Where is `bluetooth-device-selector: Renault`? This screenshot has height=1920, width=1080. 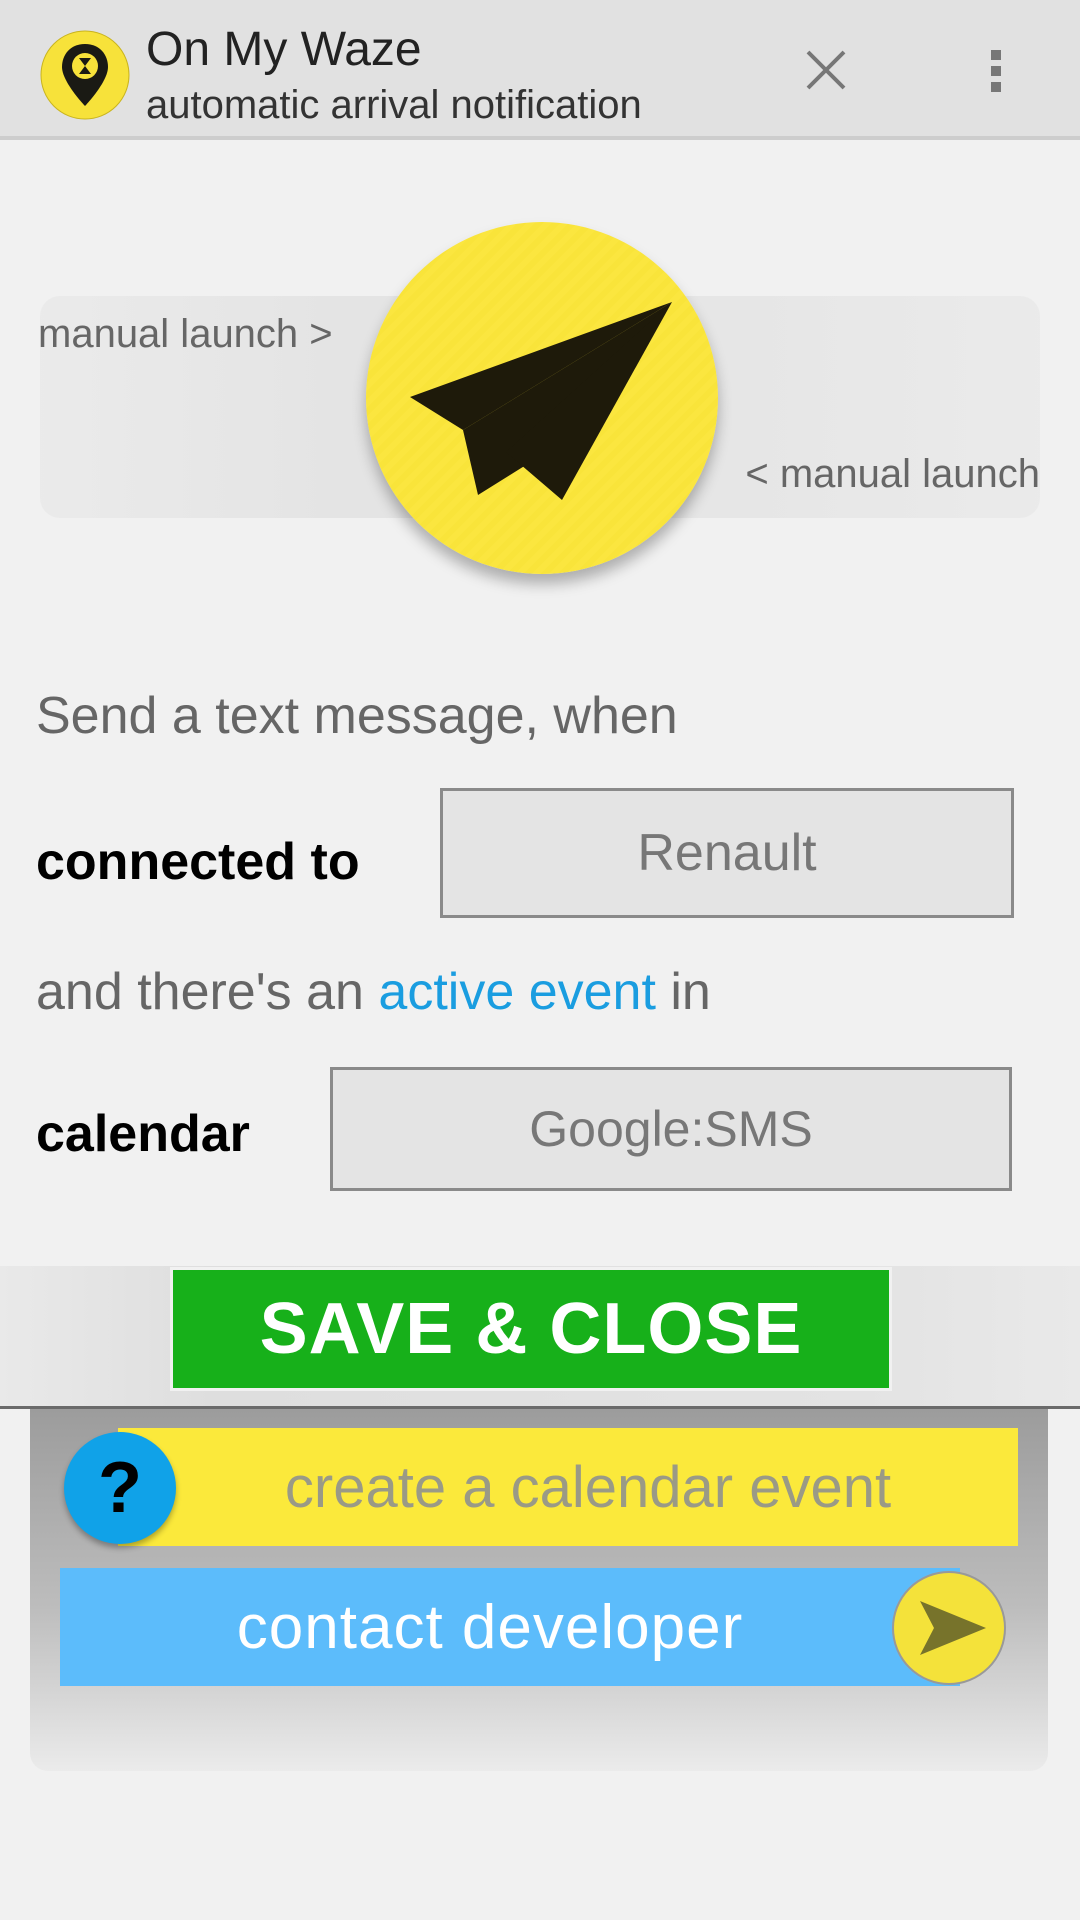
bluetooth-device-selector: Renault is located at coordinates (727, 853).